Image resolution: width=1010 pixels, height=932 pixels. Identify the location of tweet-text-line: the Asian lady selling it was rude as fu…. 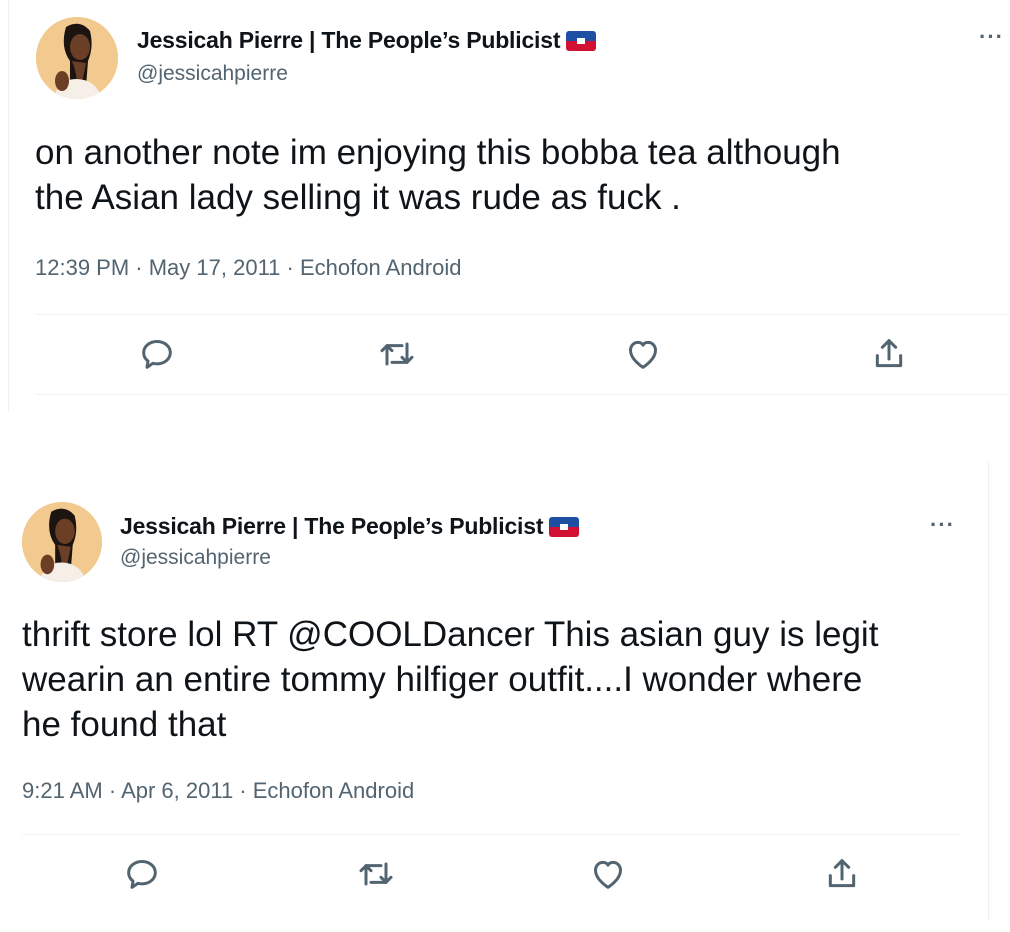
(358, 197).